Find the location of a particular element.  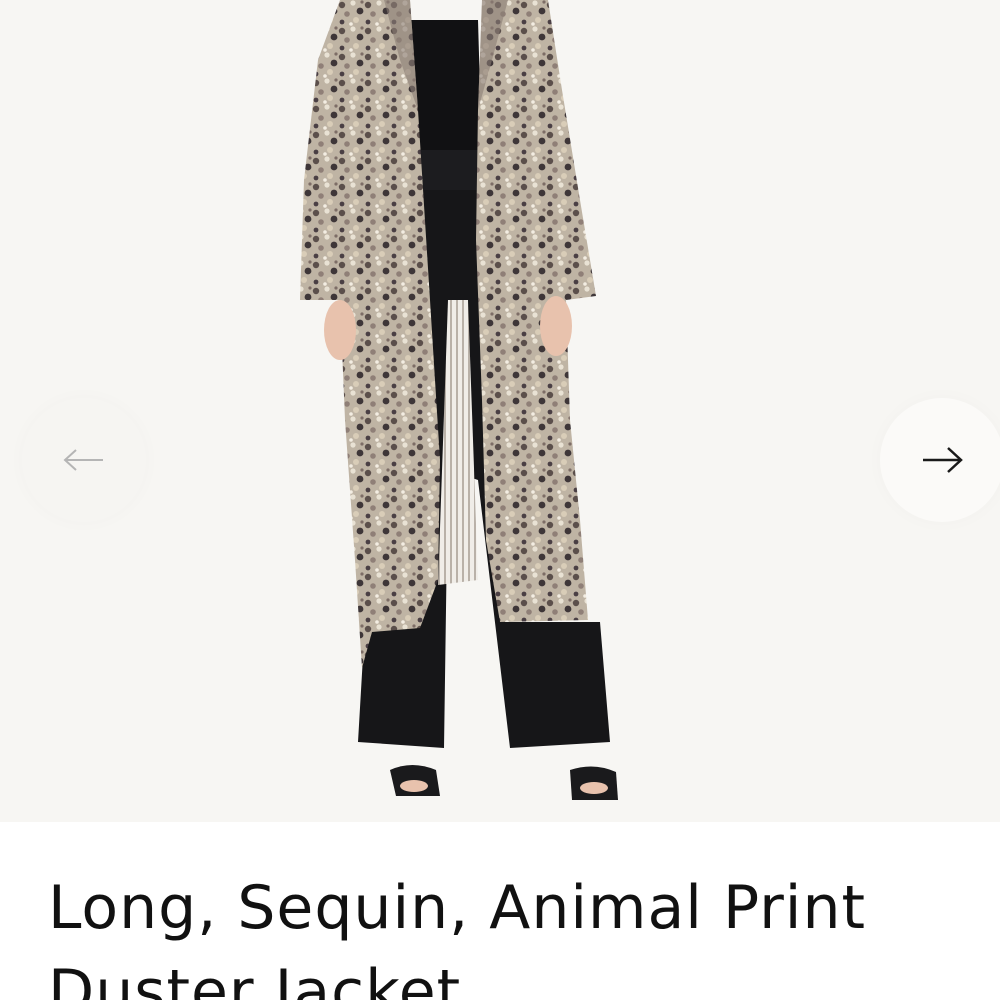

previous-image-button is located at coordinates (84, 460).